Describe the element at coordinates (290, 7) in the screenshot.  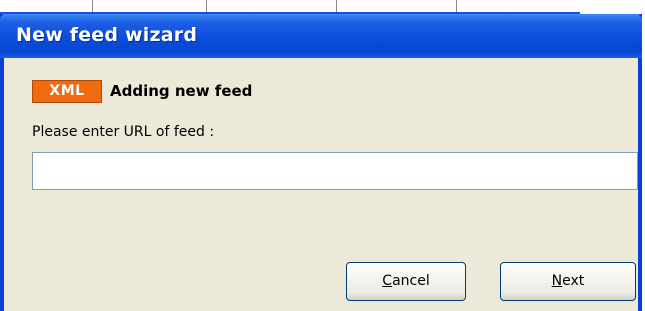
I see `background-window-edge` at that location.